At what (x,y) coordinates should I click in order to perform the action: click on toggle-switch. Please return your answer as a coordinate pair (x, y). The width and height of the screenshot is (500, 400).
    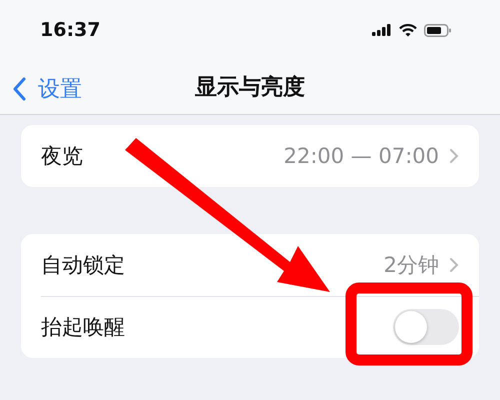
    Looking at the image, I should click on (426, 327).